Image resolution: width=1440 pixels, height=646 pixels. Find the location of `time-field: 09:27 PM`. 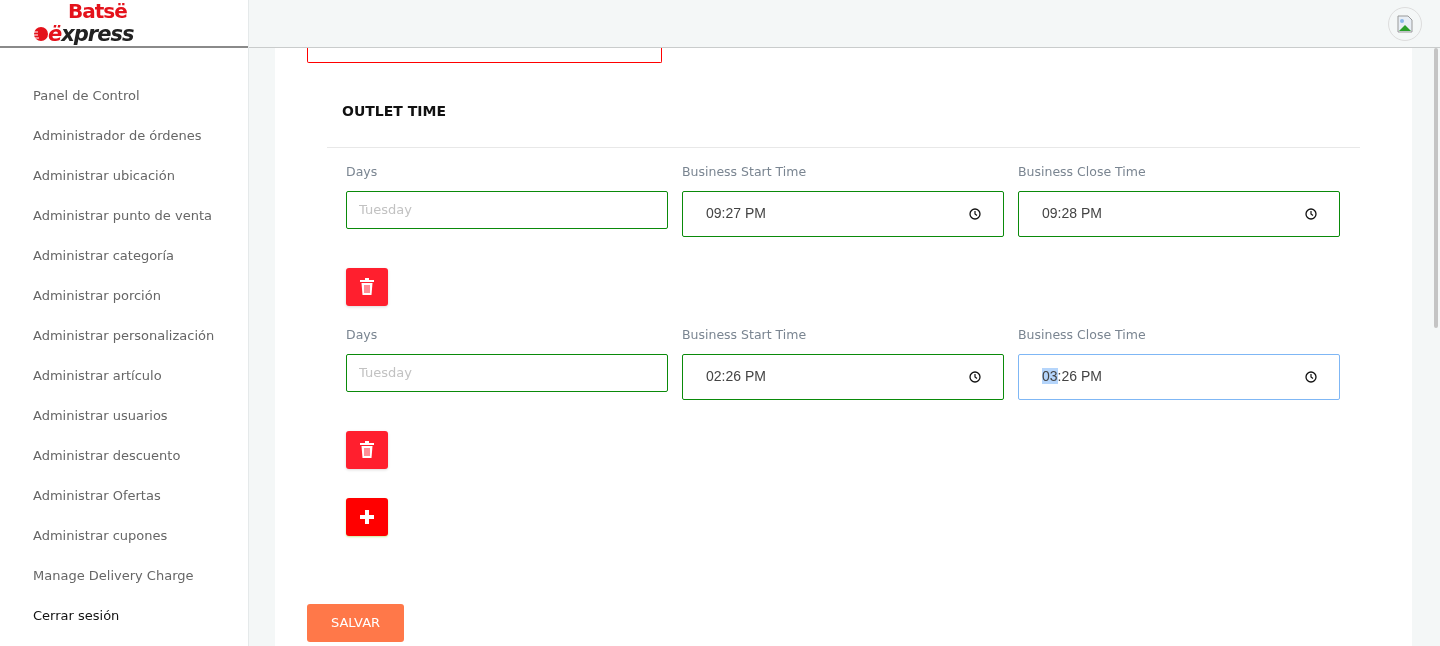

time-field: 09:27 PM is located at coordinates (843, 213).